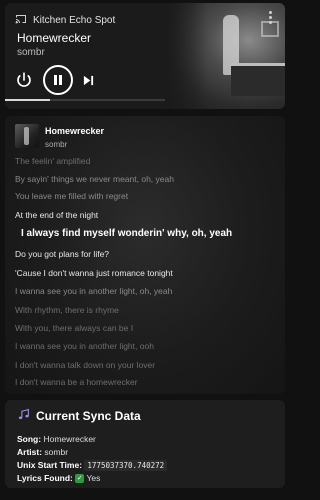 This screenshot has height=500, width=320. I want to click on lyrics-track-artist: sombr, so click(56, 144).